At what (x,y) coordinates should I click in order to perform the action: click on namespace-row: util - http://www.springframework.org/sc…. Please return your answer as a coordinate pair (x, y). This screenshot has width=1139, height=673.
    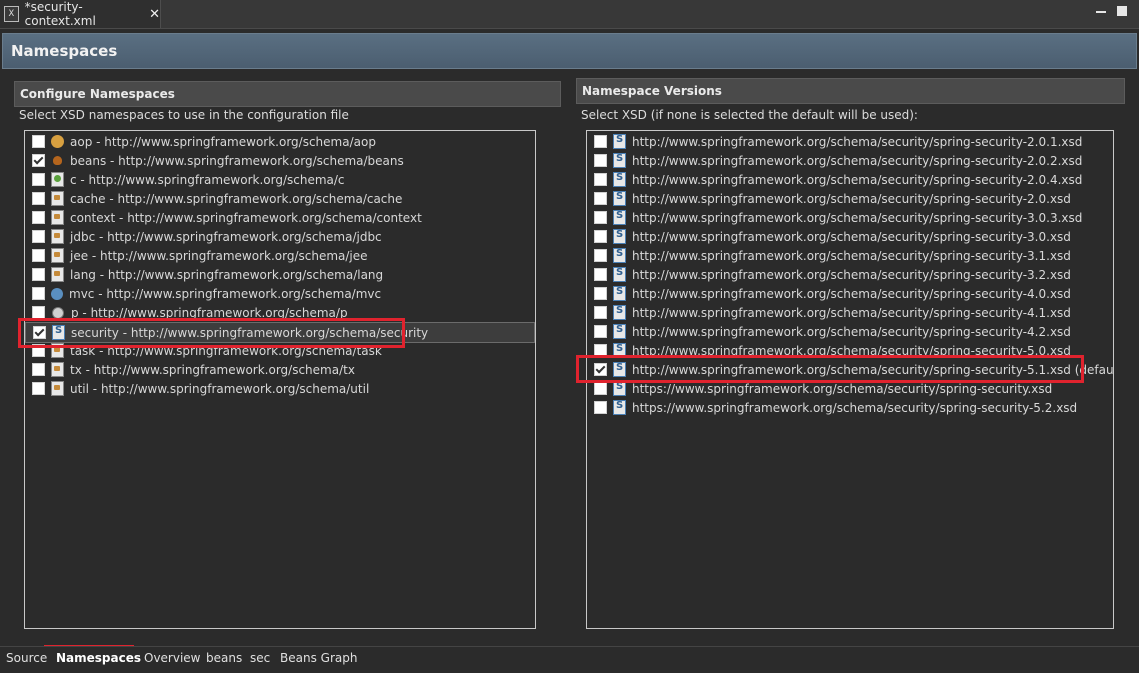
    Looking at the image, I should click on (279, 388).